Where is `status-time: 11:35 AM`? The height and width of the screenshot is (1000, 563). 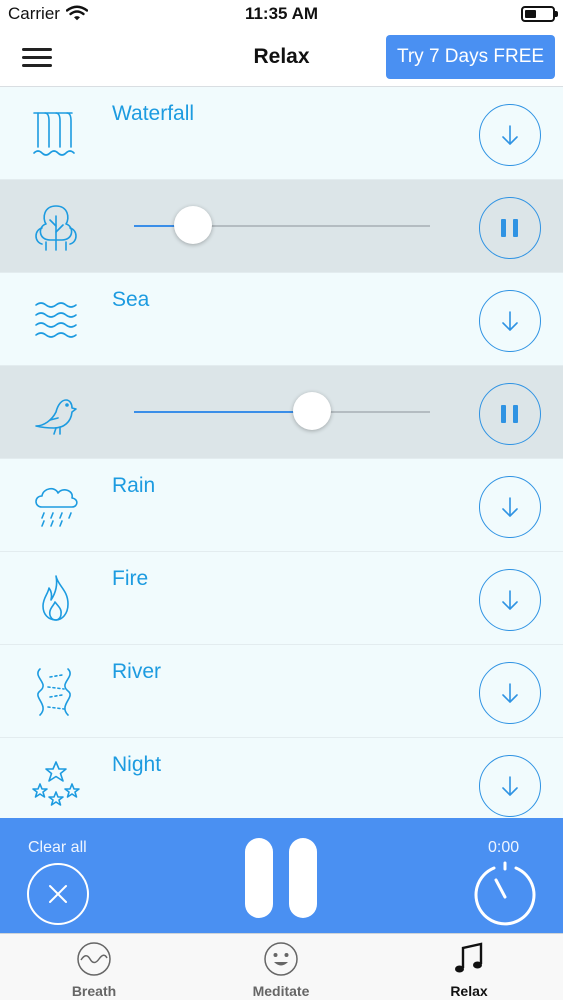
status-time: 11:35 AM is located at coordinates (281, 13).